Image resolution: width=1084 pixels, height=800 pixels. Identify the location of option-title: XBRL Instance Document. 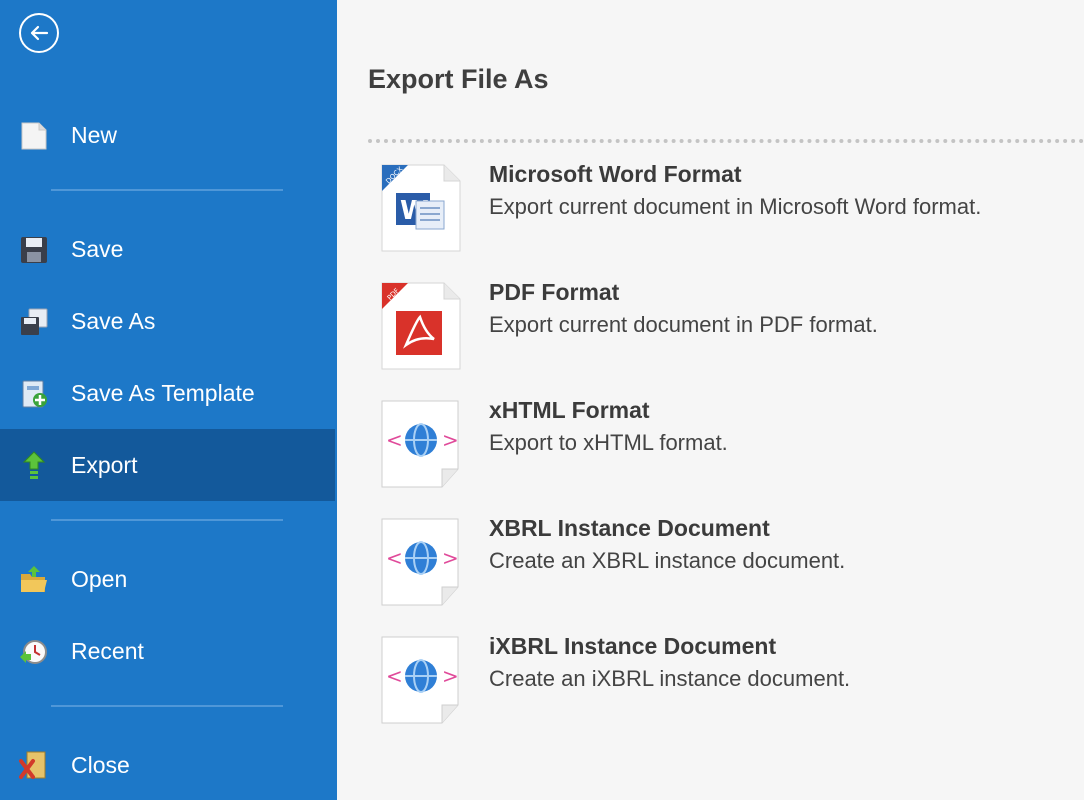
(629, 528).